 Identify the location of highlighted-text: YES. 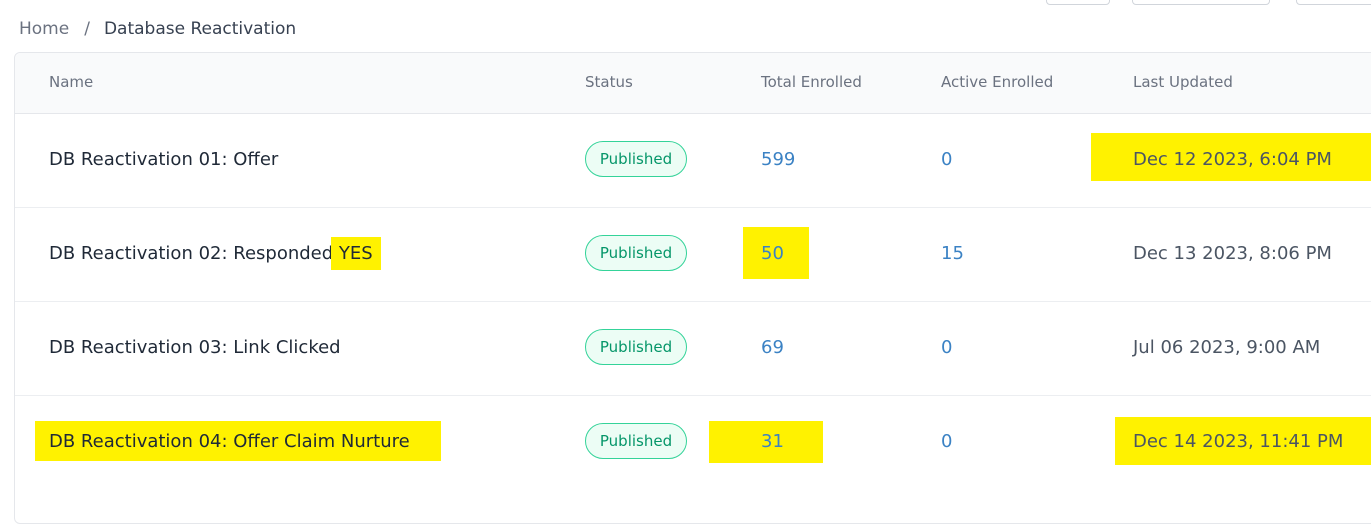
(355, 253).